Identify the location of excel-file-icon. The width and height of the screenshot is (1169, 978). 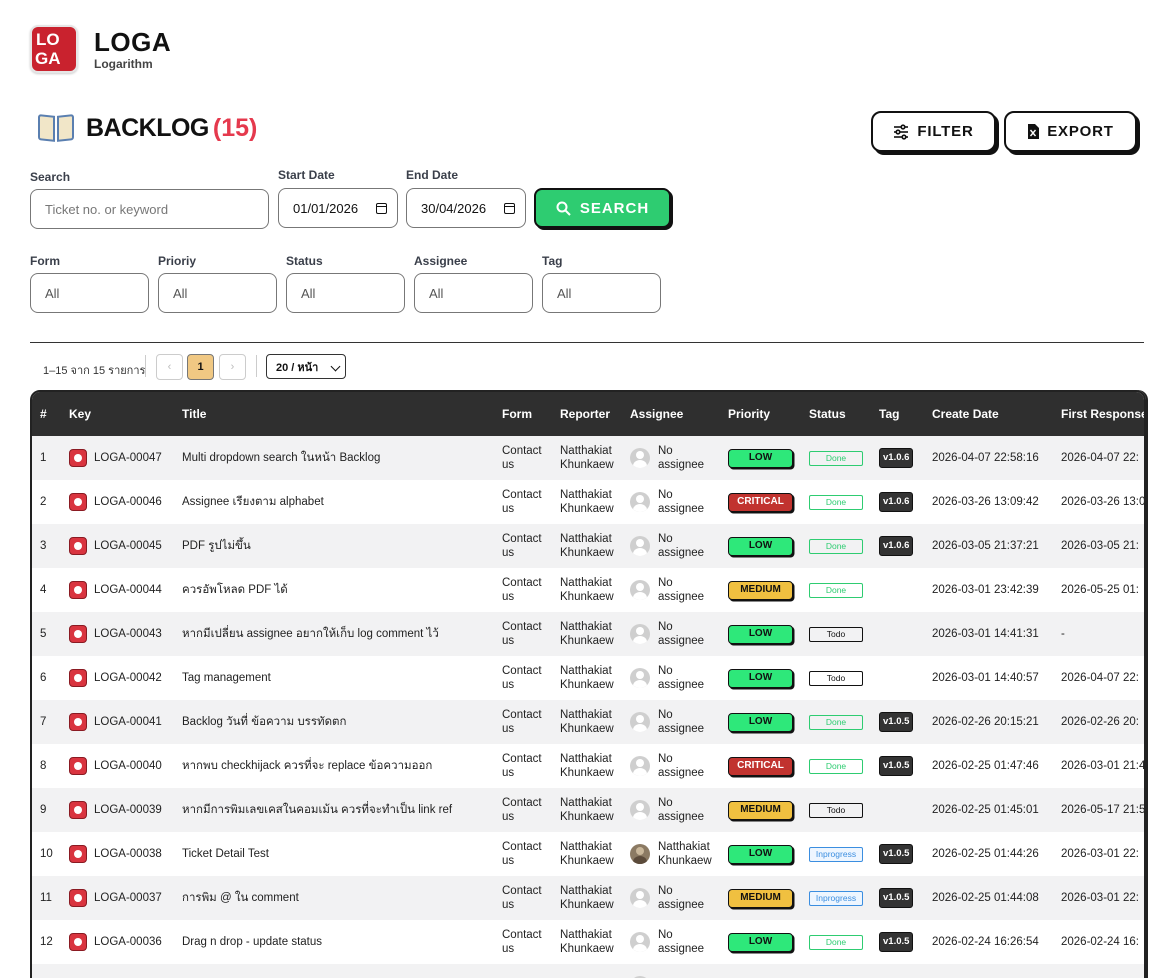
(1034, 131).